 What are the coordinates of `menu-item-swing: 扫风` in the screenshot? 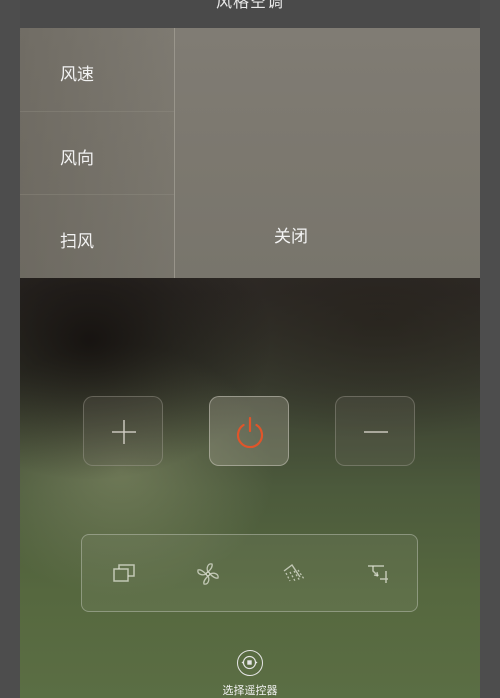 It's located at (77, 239).